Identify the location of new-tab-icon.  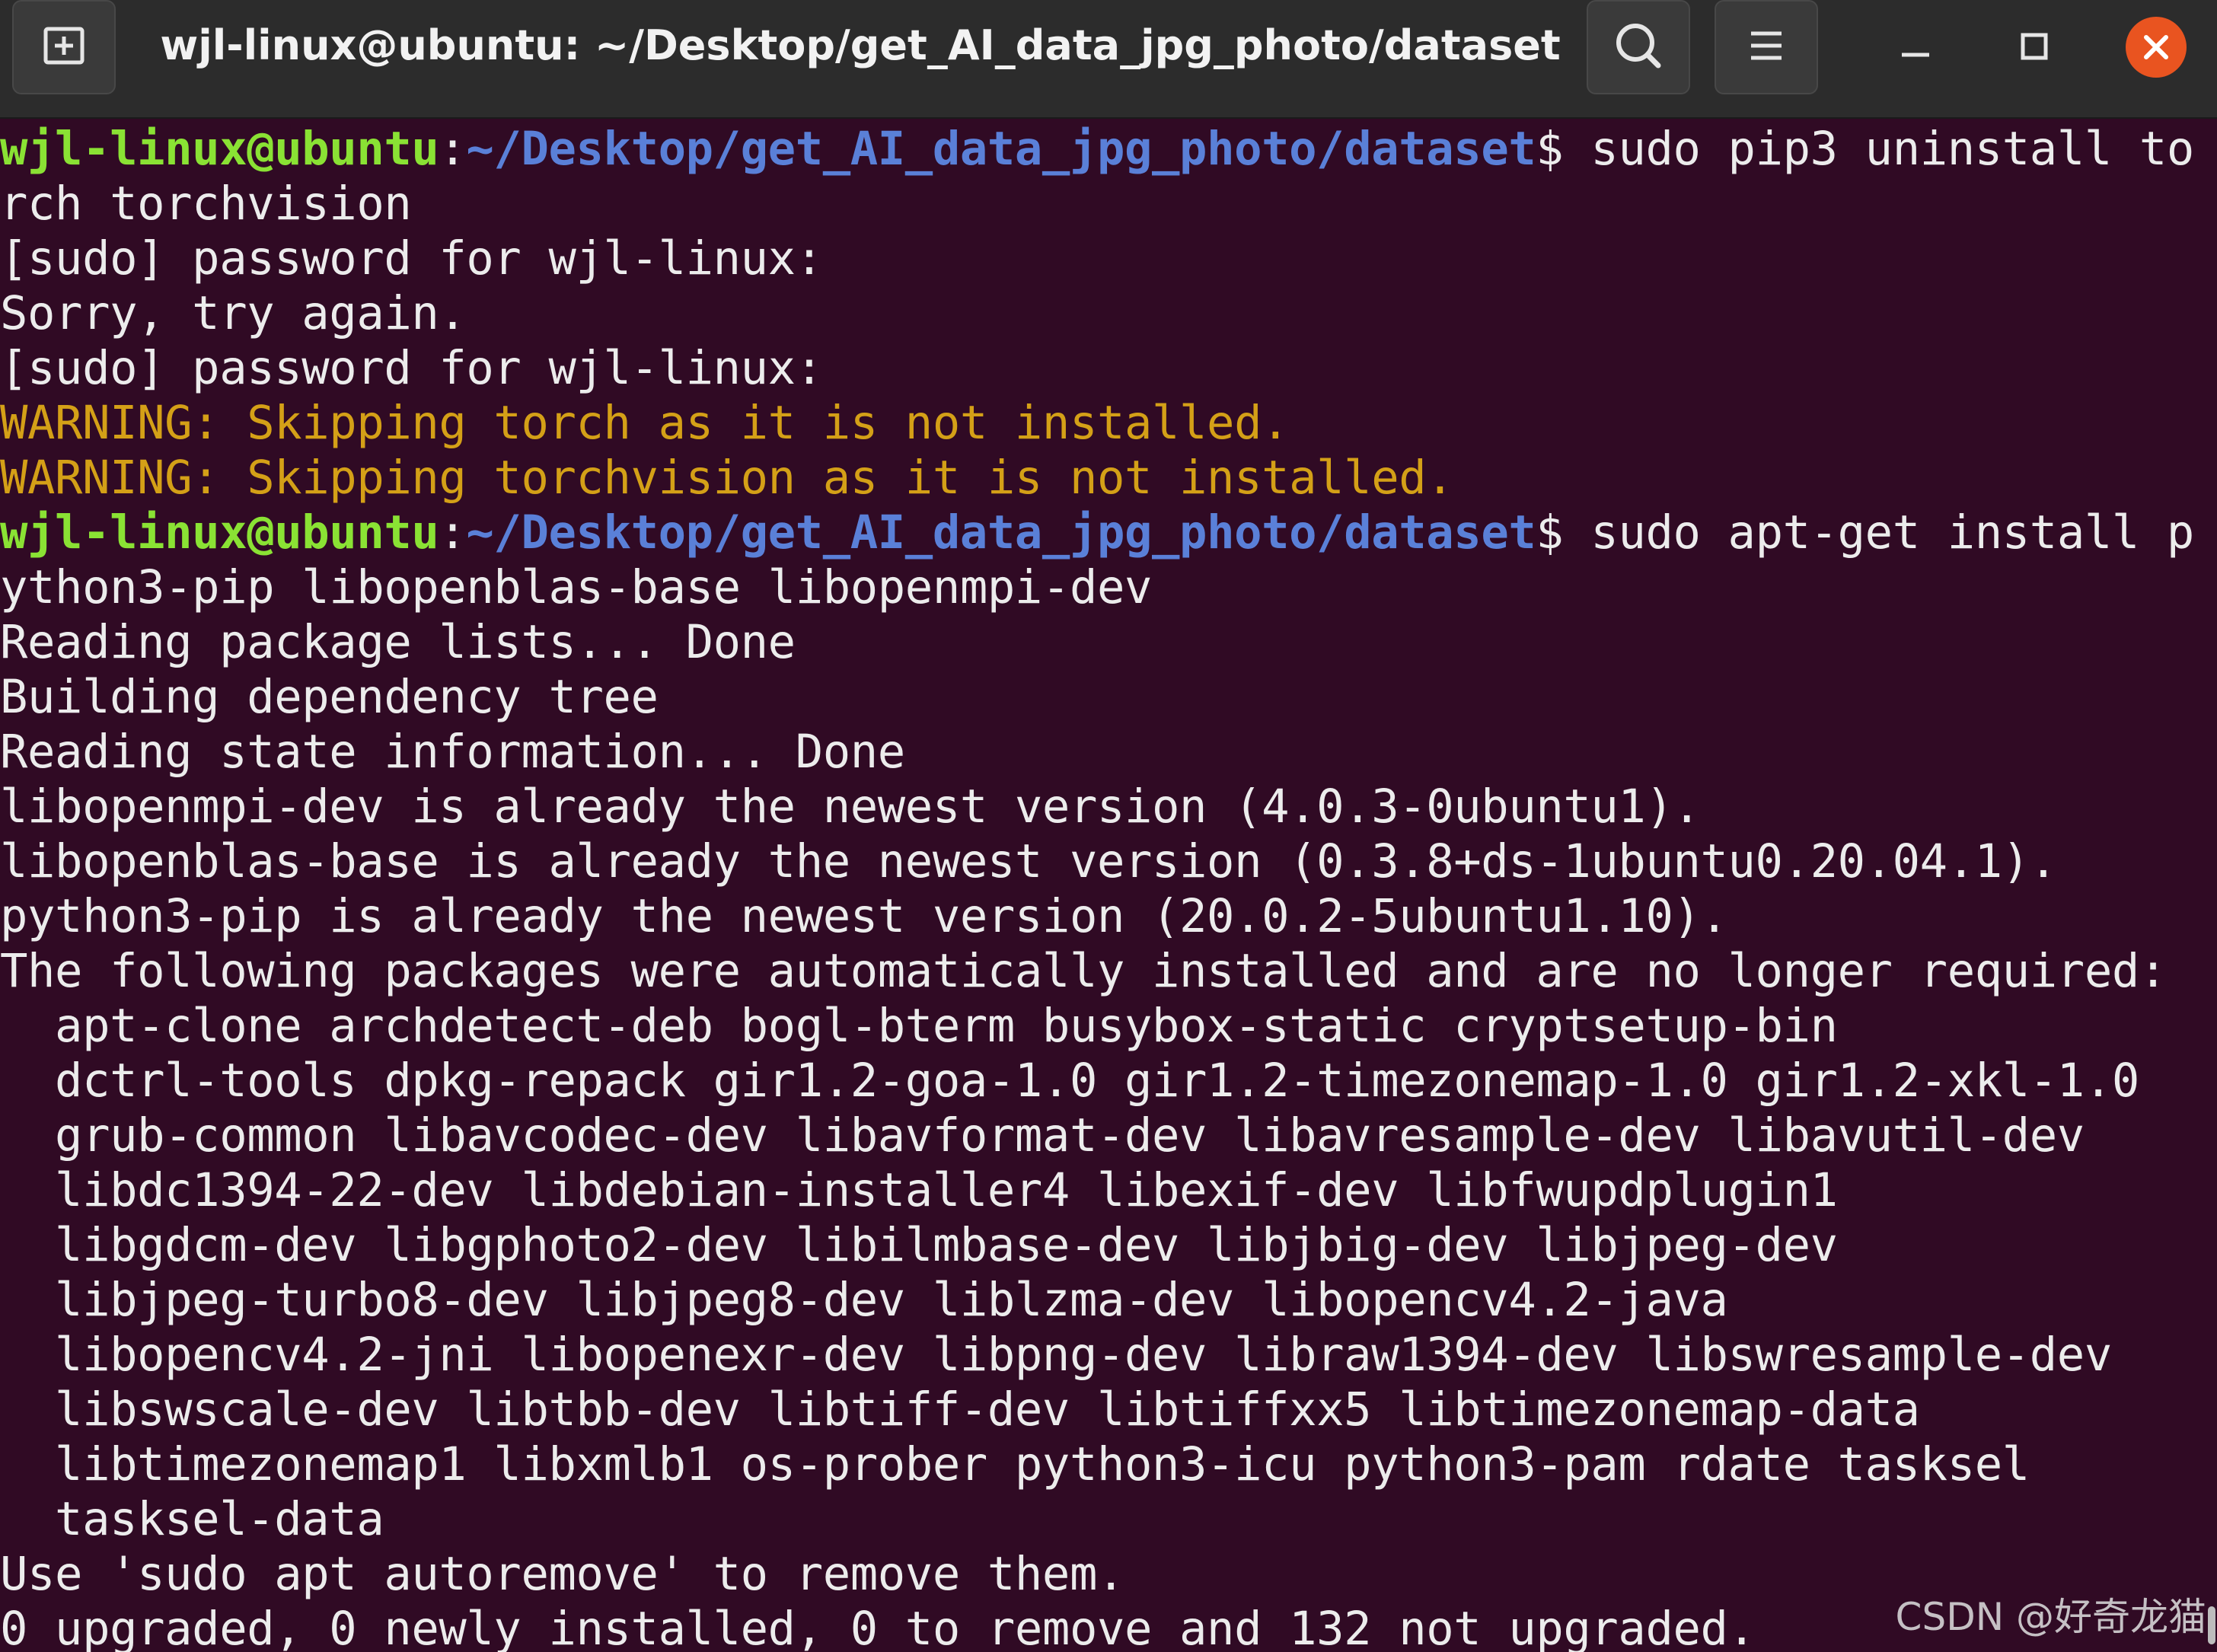
(64, 46).